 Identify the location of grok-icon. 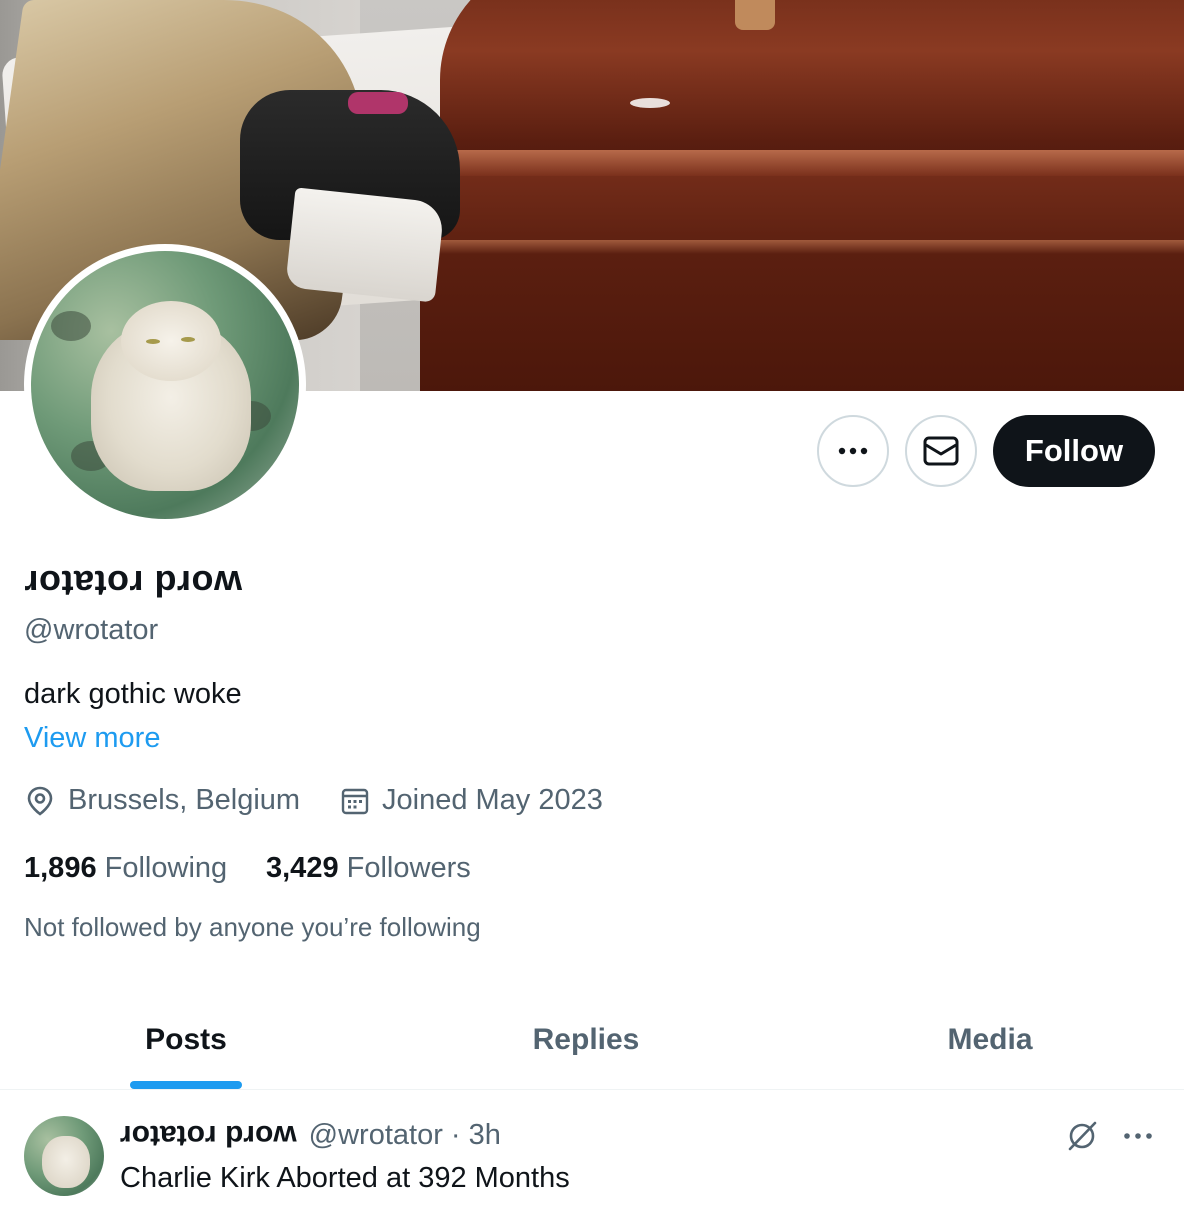
(1082, 1136).